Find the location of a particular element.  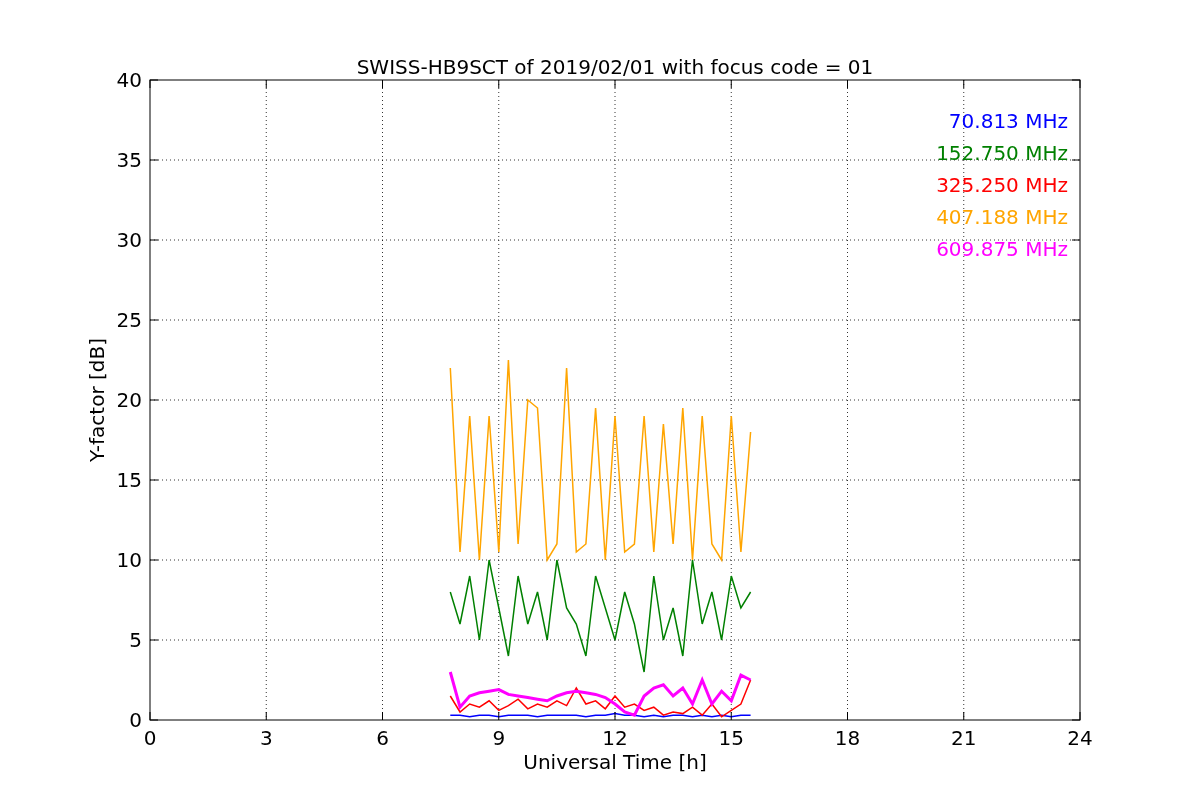

x-tick-label: 24 is located at coordinates (1080, 738).